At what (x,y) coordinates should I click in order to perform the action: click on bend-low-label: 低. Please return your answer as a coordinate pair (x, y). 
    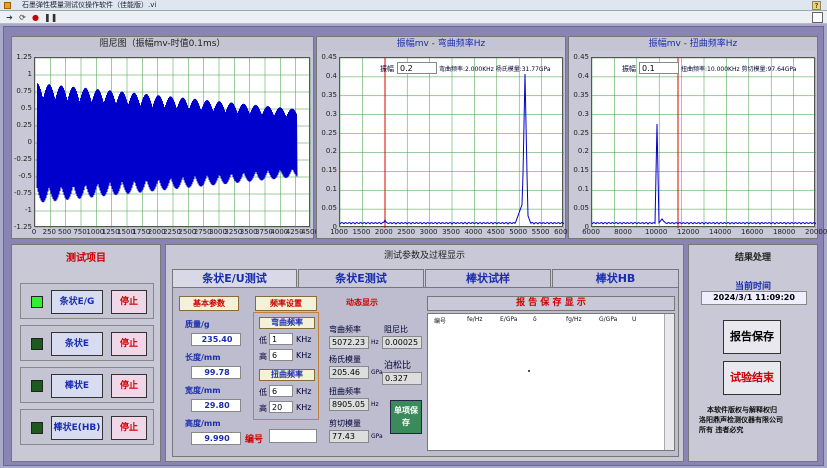
    Looking at the image, I should click on (263, 340).